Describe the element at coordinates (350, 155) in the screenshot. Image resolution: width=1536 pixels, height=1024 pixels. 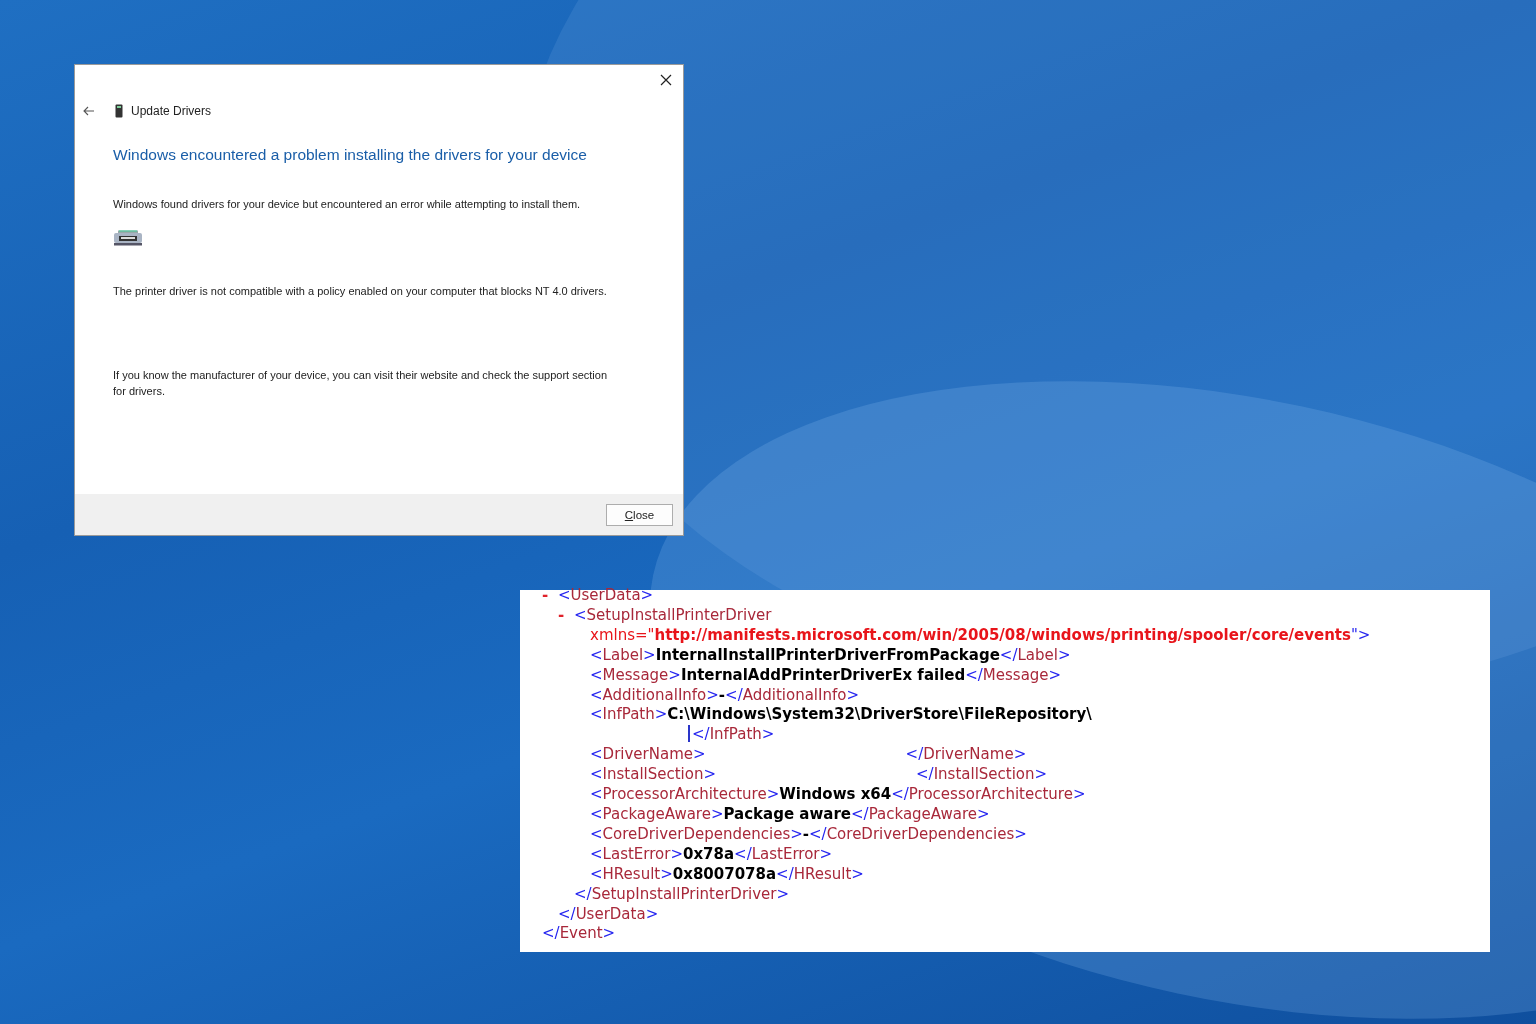
I see `dialog-heading: Windows encountered a problem installing the drivers for your device` at that location.